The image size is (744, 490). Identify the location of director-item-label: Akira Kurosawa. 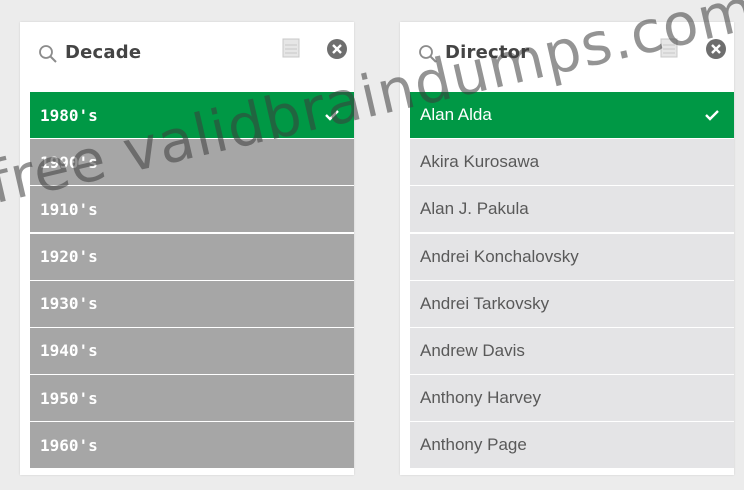
(480, 162).